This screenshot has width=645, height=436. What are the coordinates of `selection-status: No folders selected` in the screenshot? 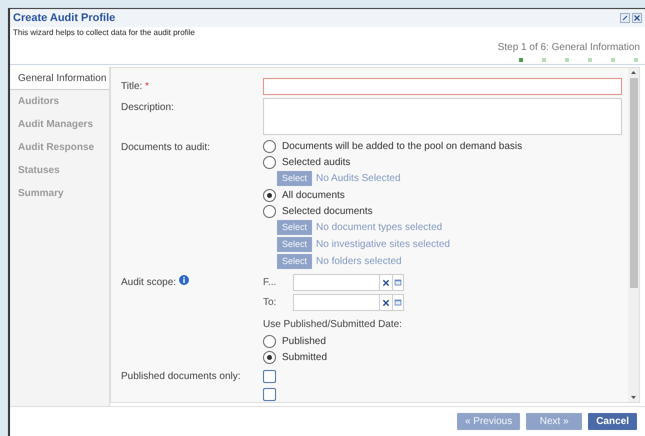 It's located at (359, 262).